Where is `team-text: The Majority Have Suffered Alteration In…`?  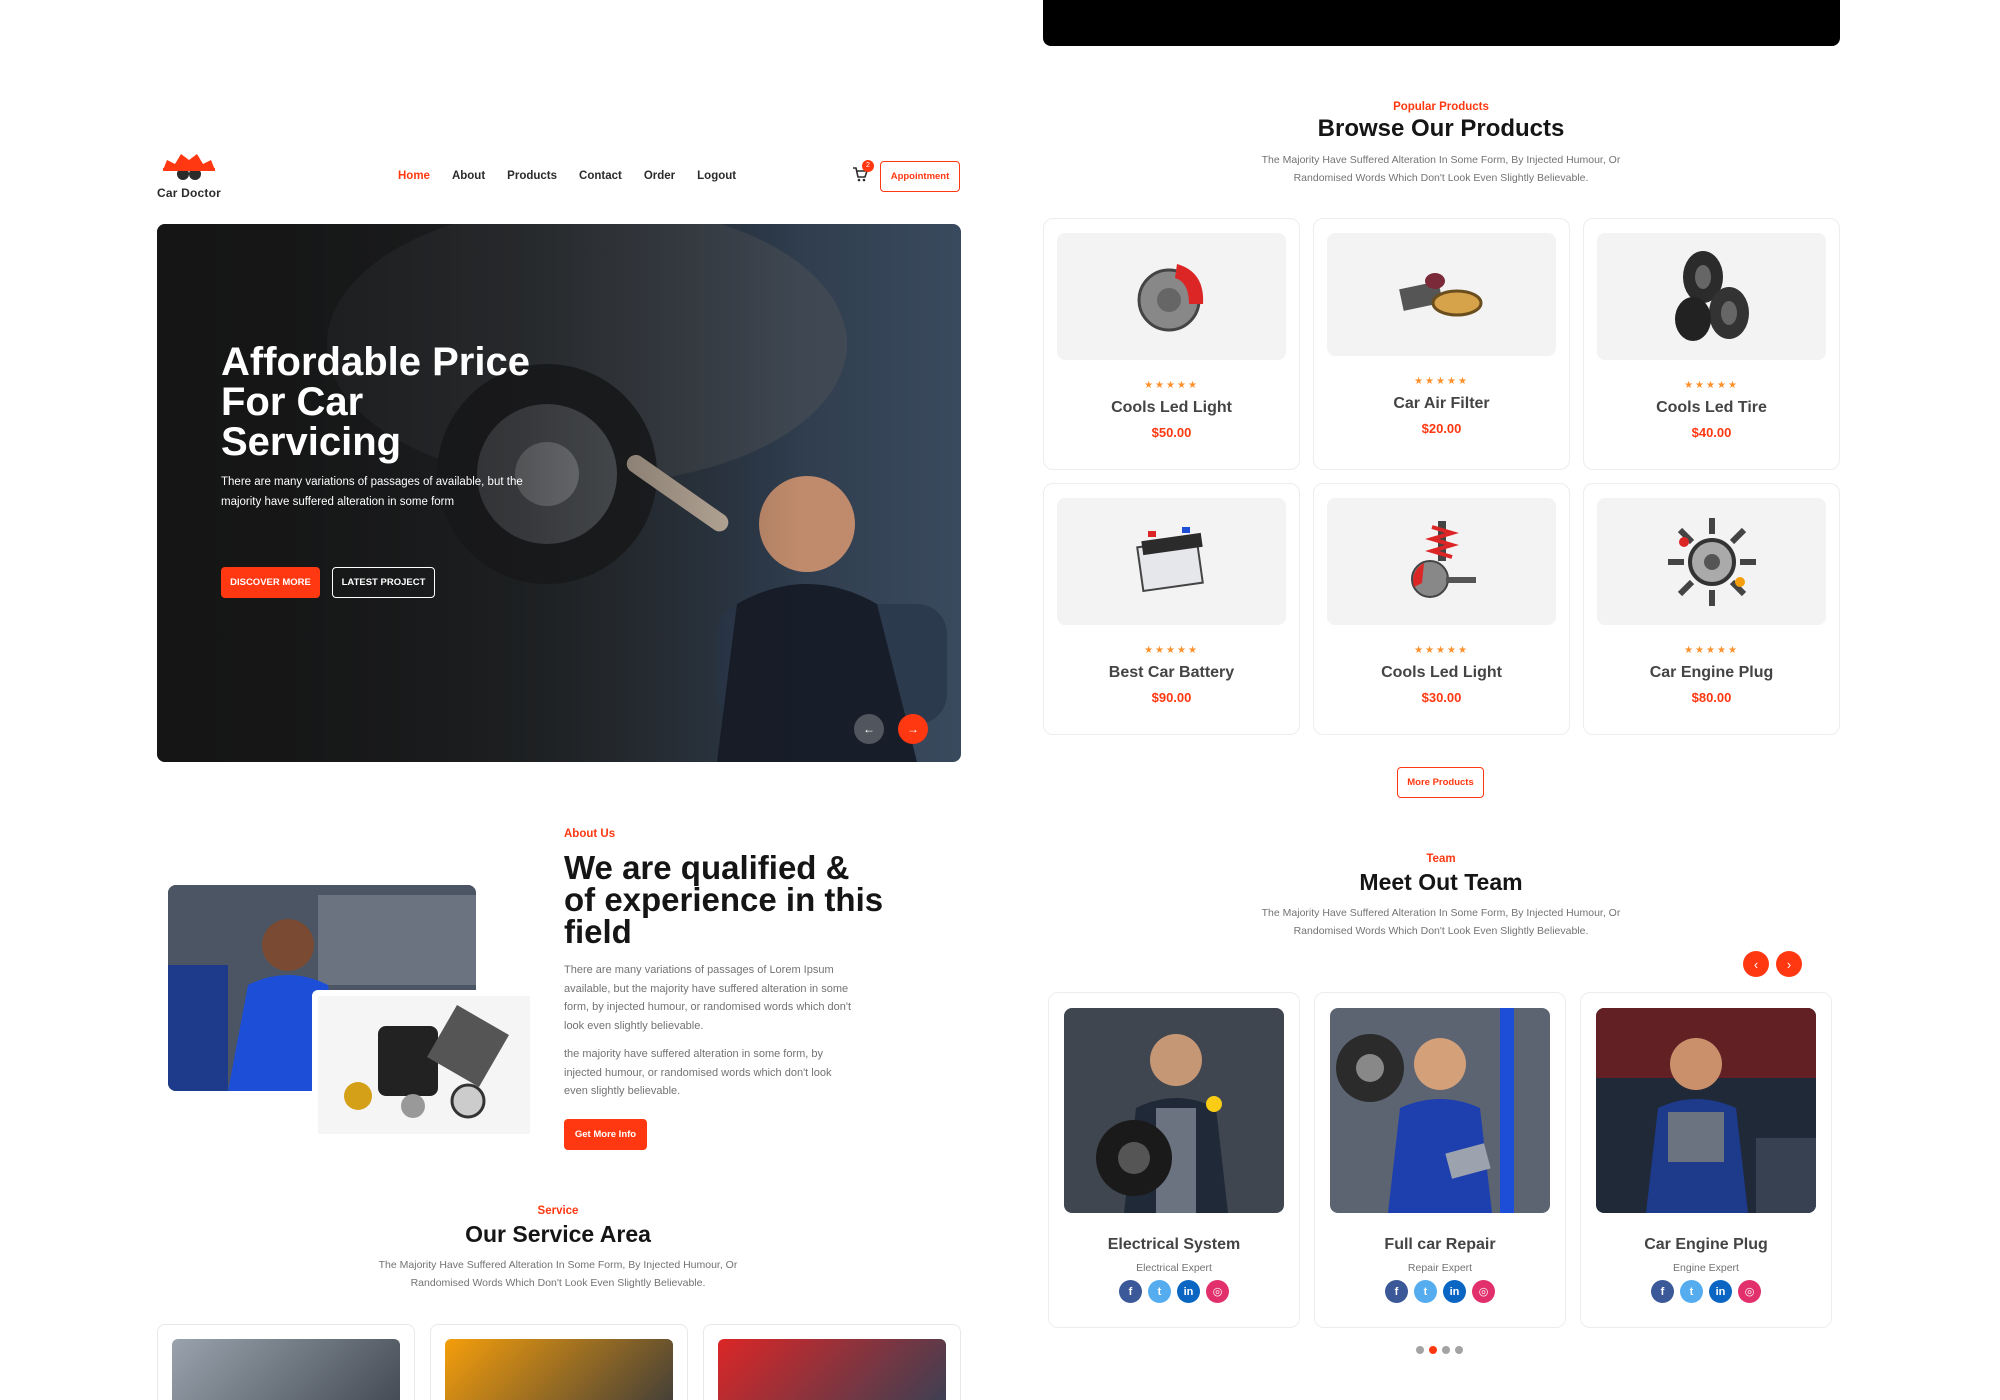
team-text: The Majority Have Suffered Alteration In… is located at coordinates (1441, 922).